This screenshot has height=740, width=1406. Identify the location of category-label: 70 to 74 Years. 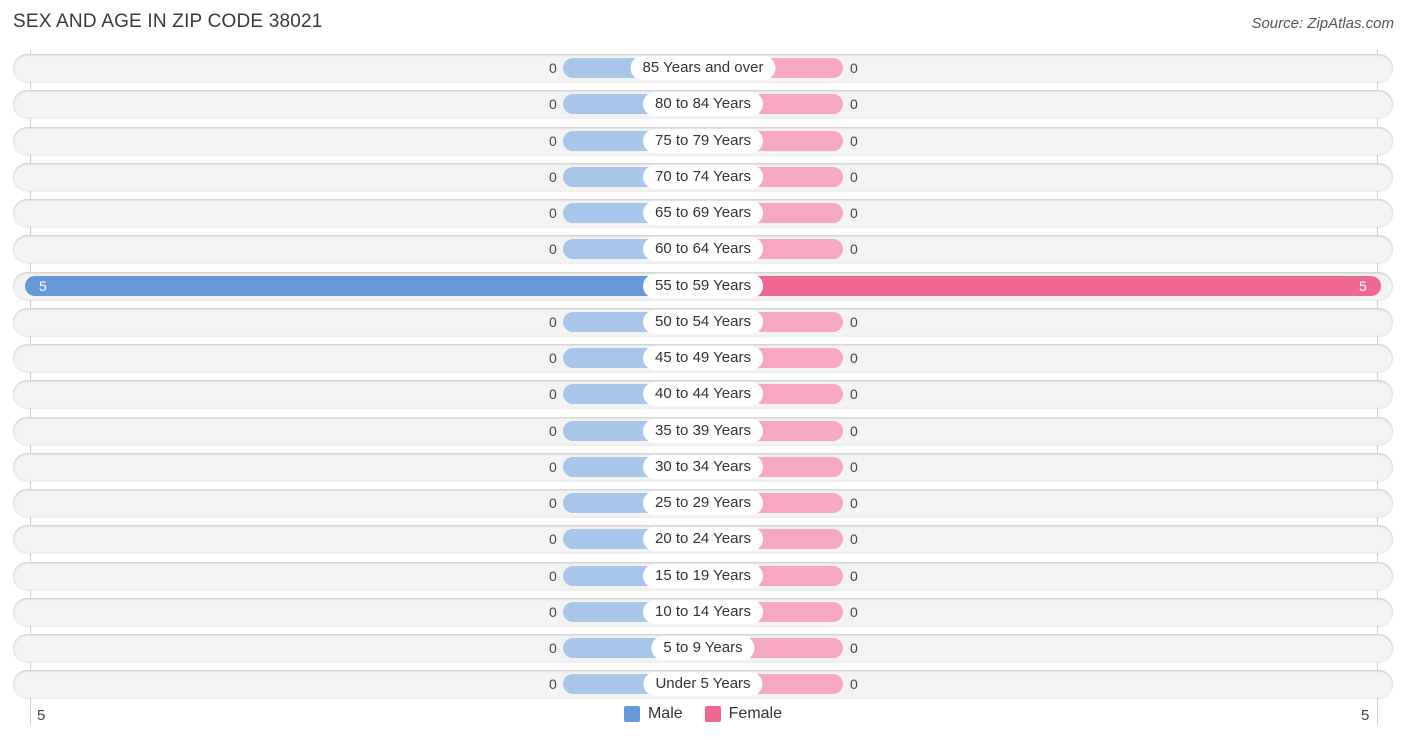
(703, 176).